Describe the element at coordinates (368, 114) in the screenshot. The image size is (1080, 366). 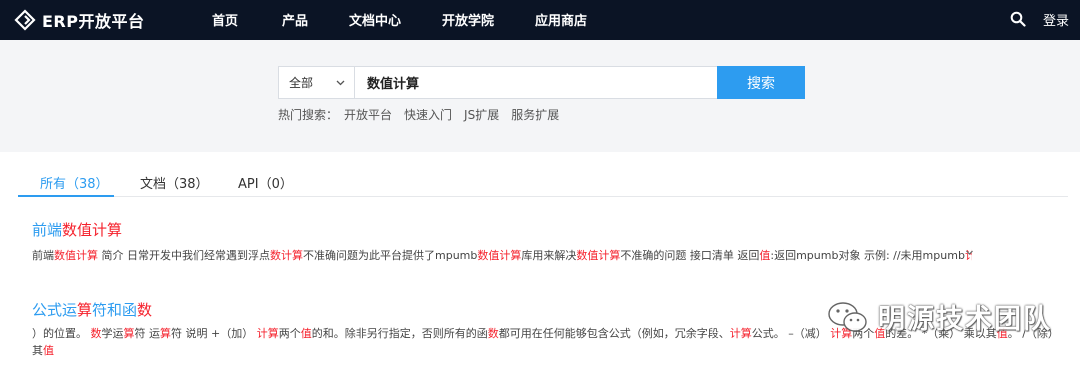
I see `hot-link-open-platform: 开放平台` at that location.